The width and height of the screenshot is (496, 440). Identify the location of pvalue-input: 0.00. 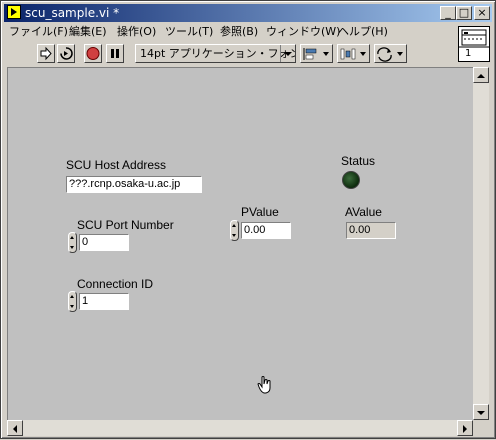
(266, 230).